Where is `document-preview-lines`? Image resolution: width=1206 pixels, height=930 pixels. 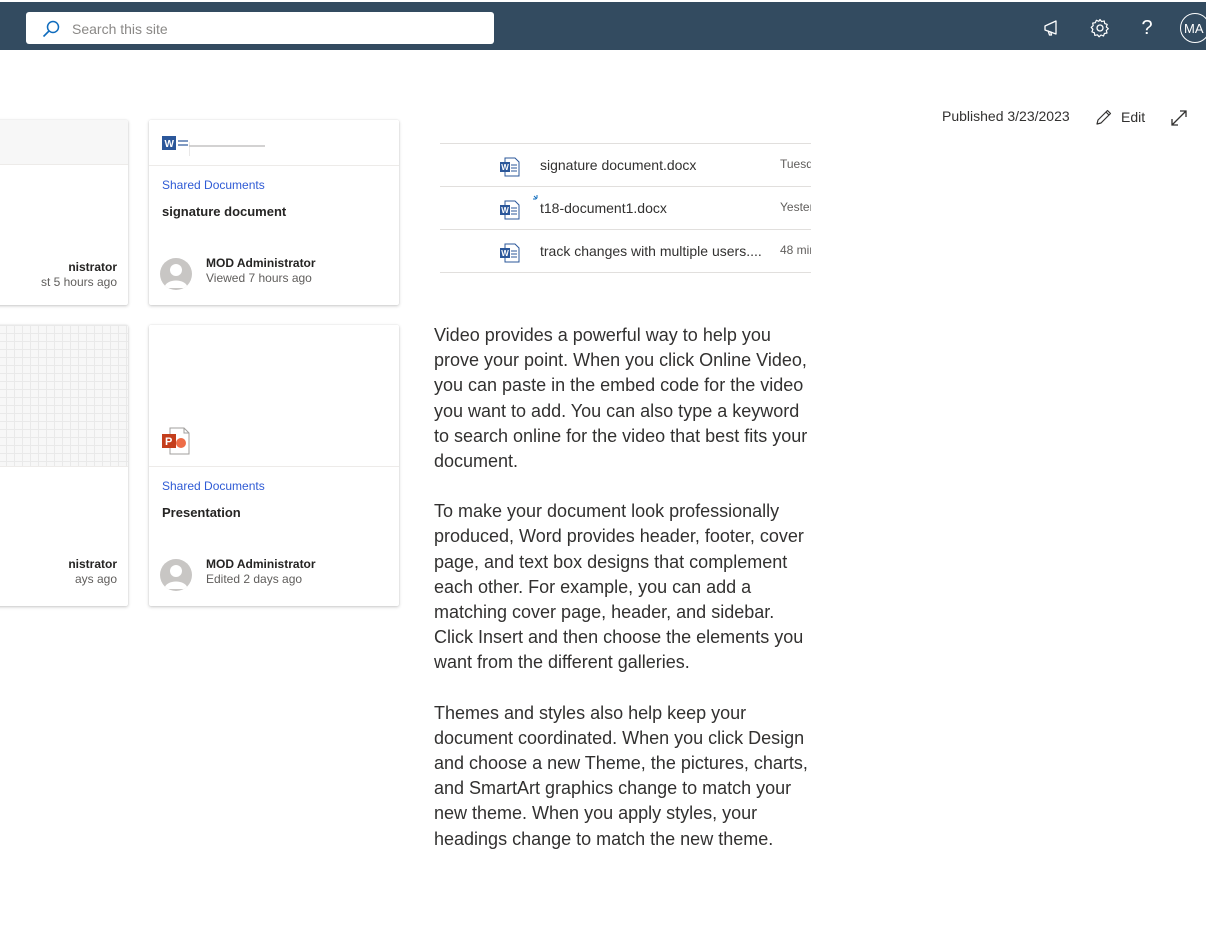 document-preview-lines is located at coordinates (227, 149).